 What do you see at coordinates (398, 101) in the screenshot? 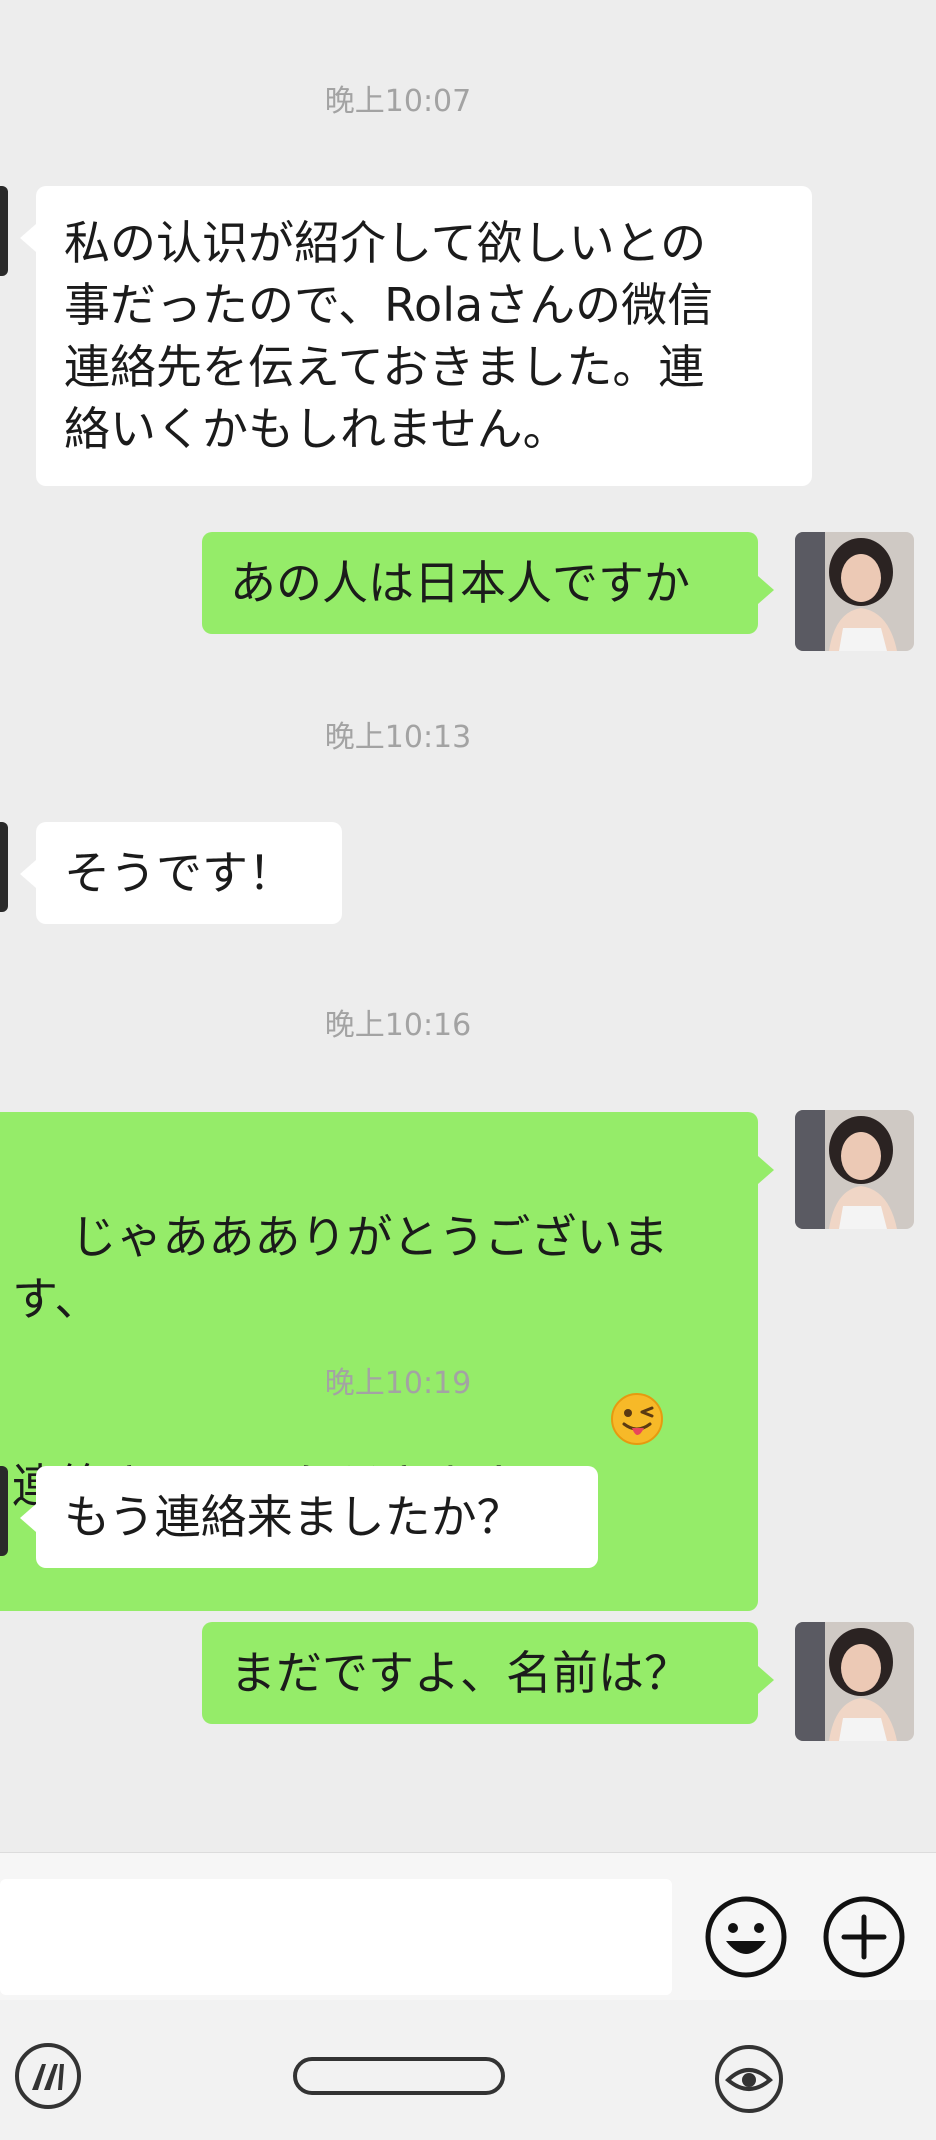
I see `timestamp: 晚上10:07` at bounding box center [398, 101].